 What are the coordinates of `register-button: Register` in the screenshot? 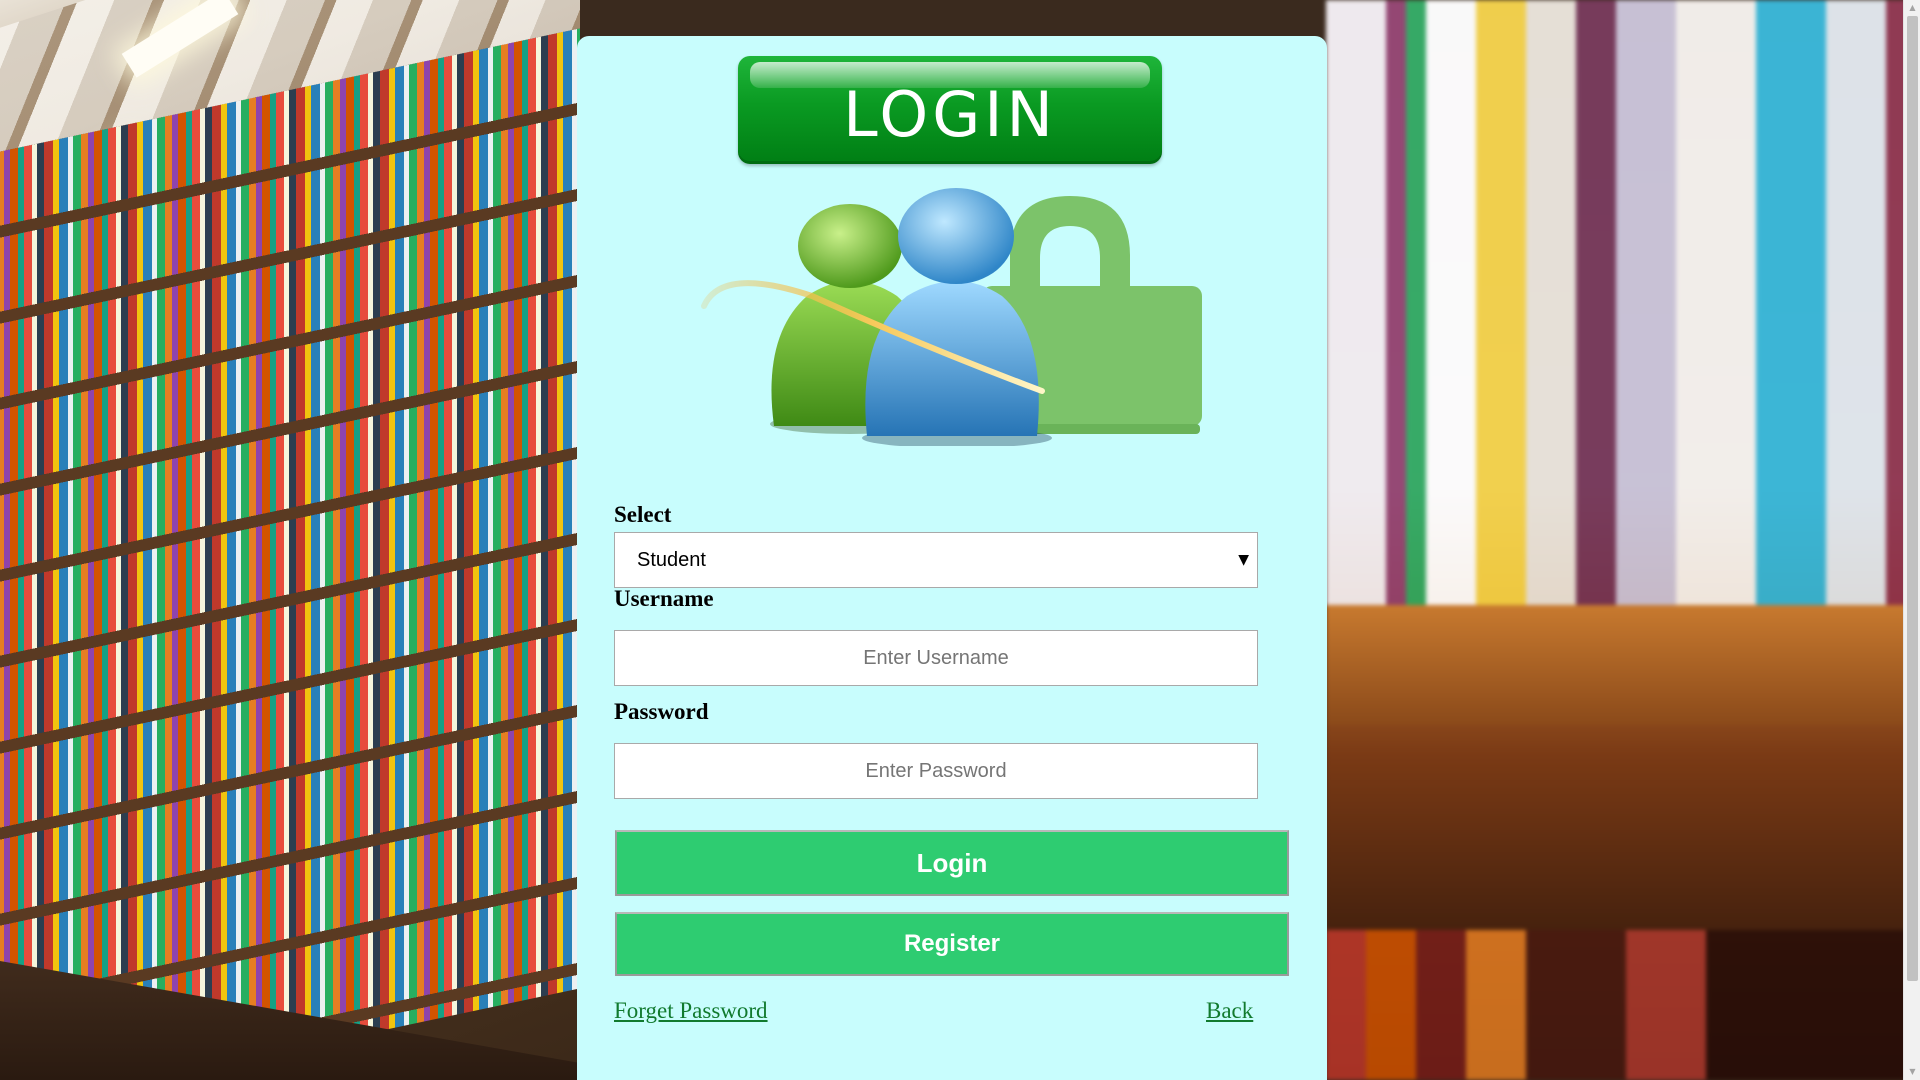 It's located at (952, 944).